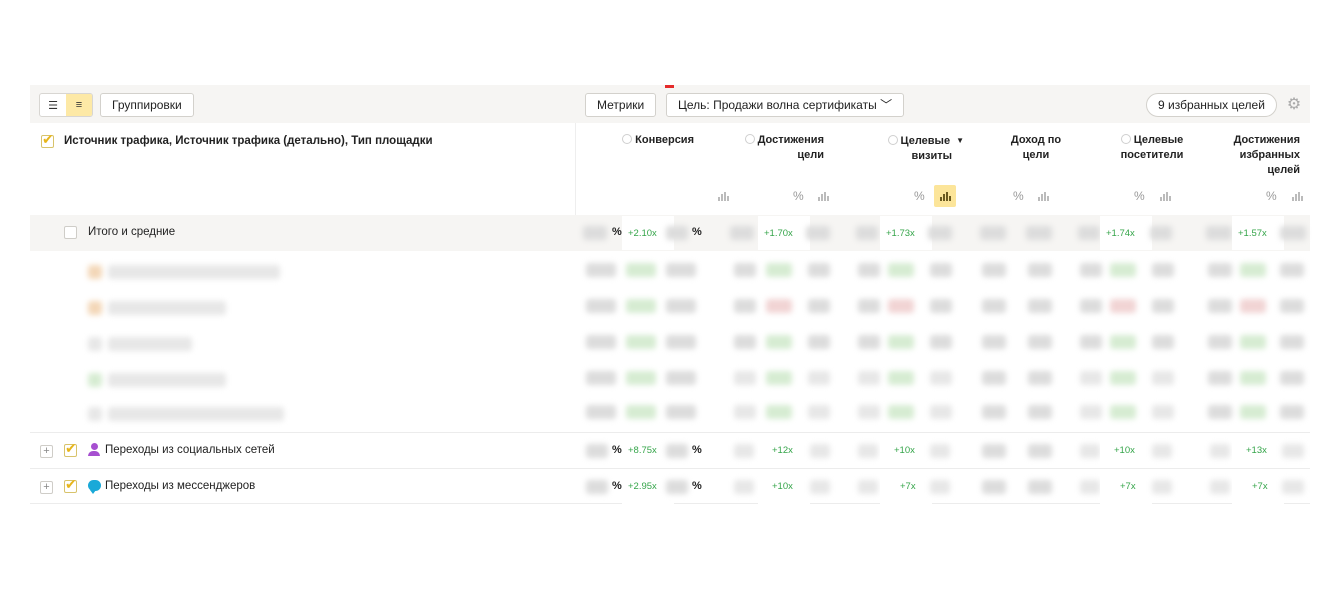 This screenshot has width=1340, height=600. I want to click on red-indicator, so click(669, 86).